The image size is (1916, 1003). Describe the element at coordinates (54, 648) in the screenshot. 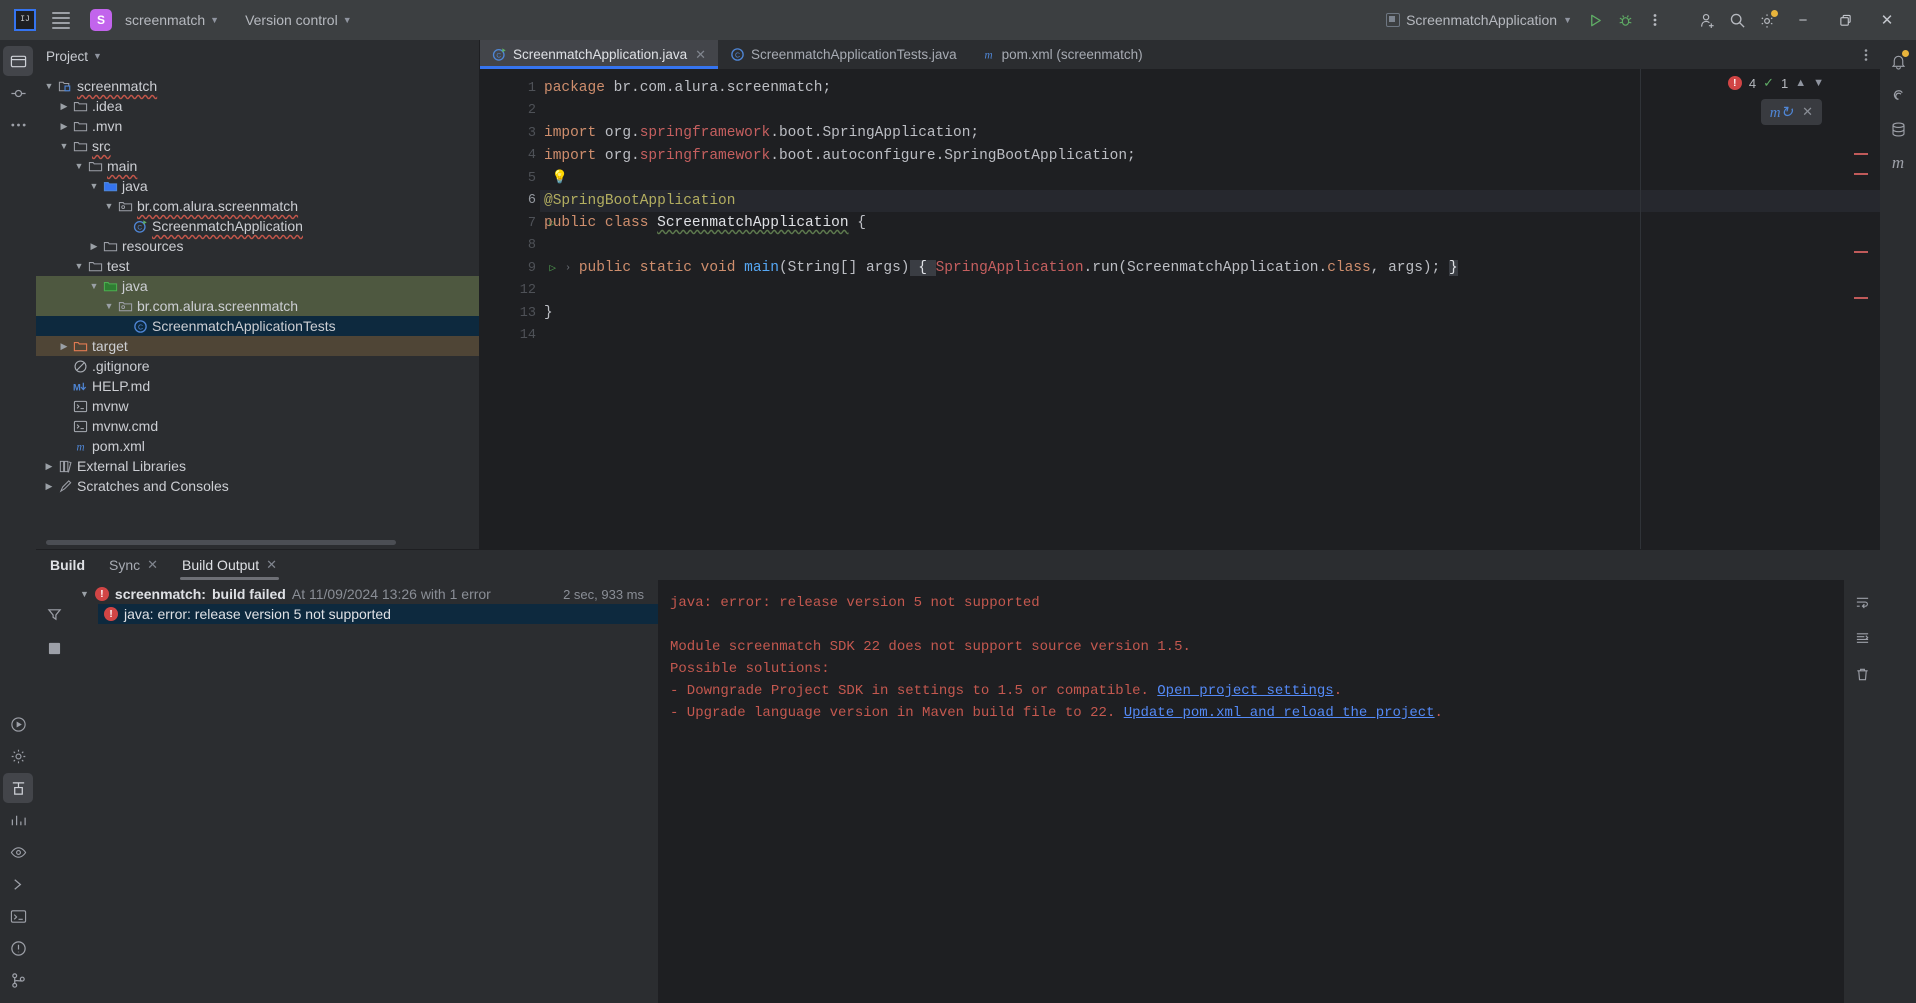

I see `settings-icon` at that location.